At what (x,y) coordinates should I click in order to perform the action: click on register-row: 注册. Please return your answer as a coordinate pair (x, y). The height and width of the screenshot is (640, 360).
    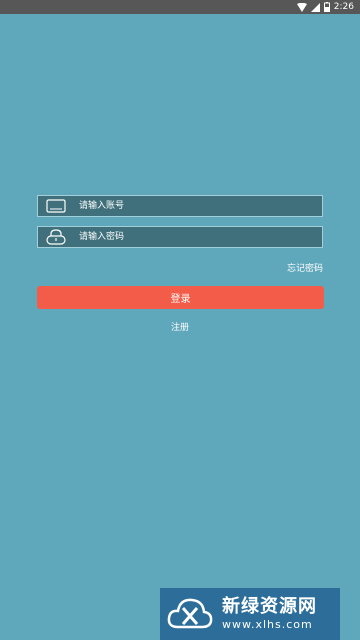
    Looking at the image, I should click on (180, 326).